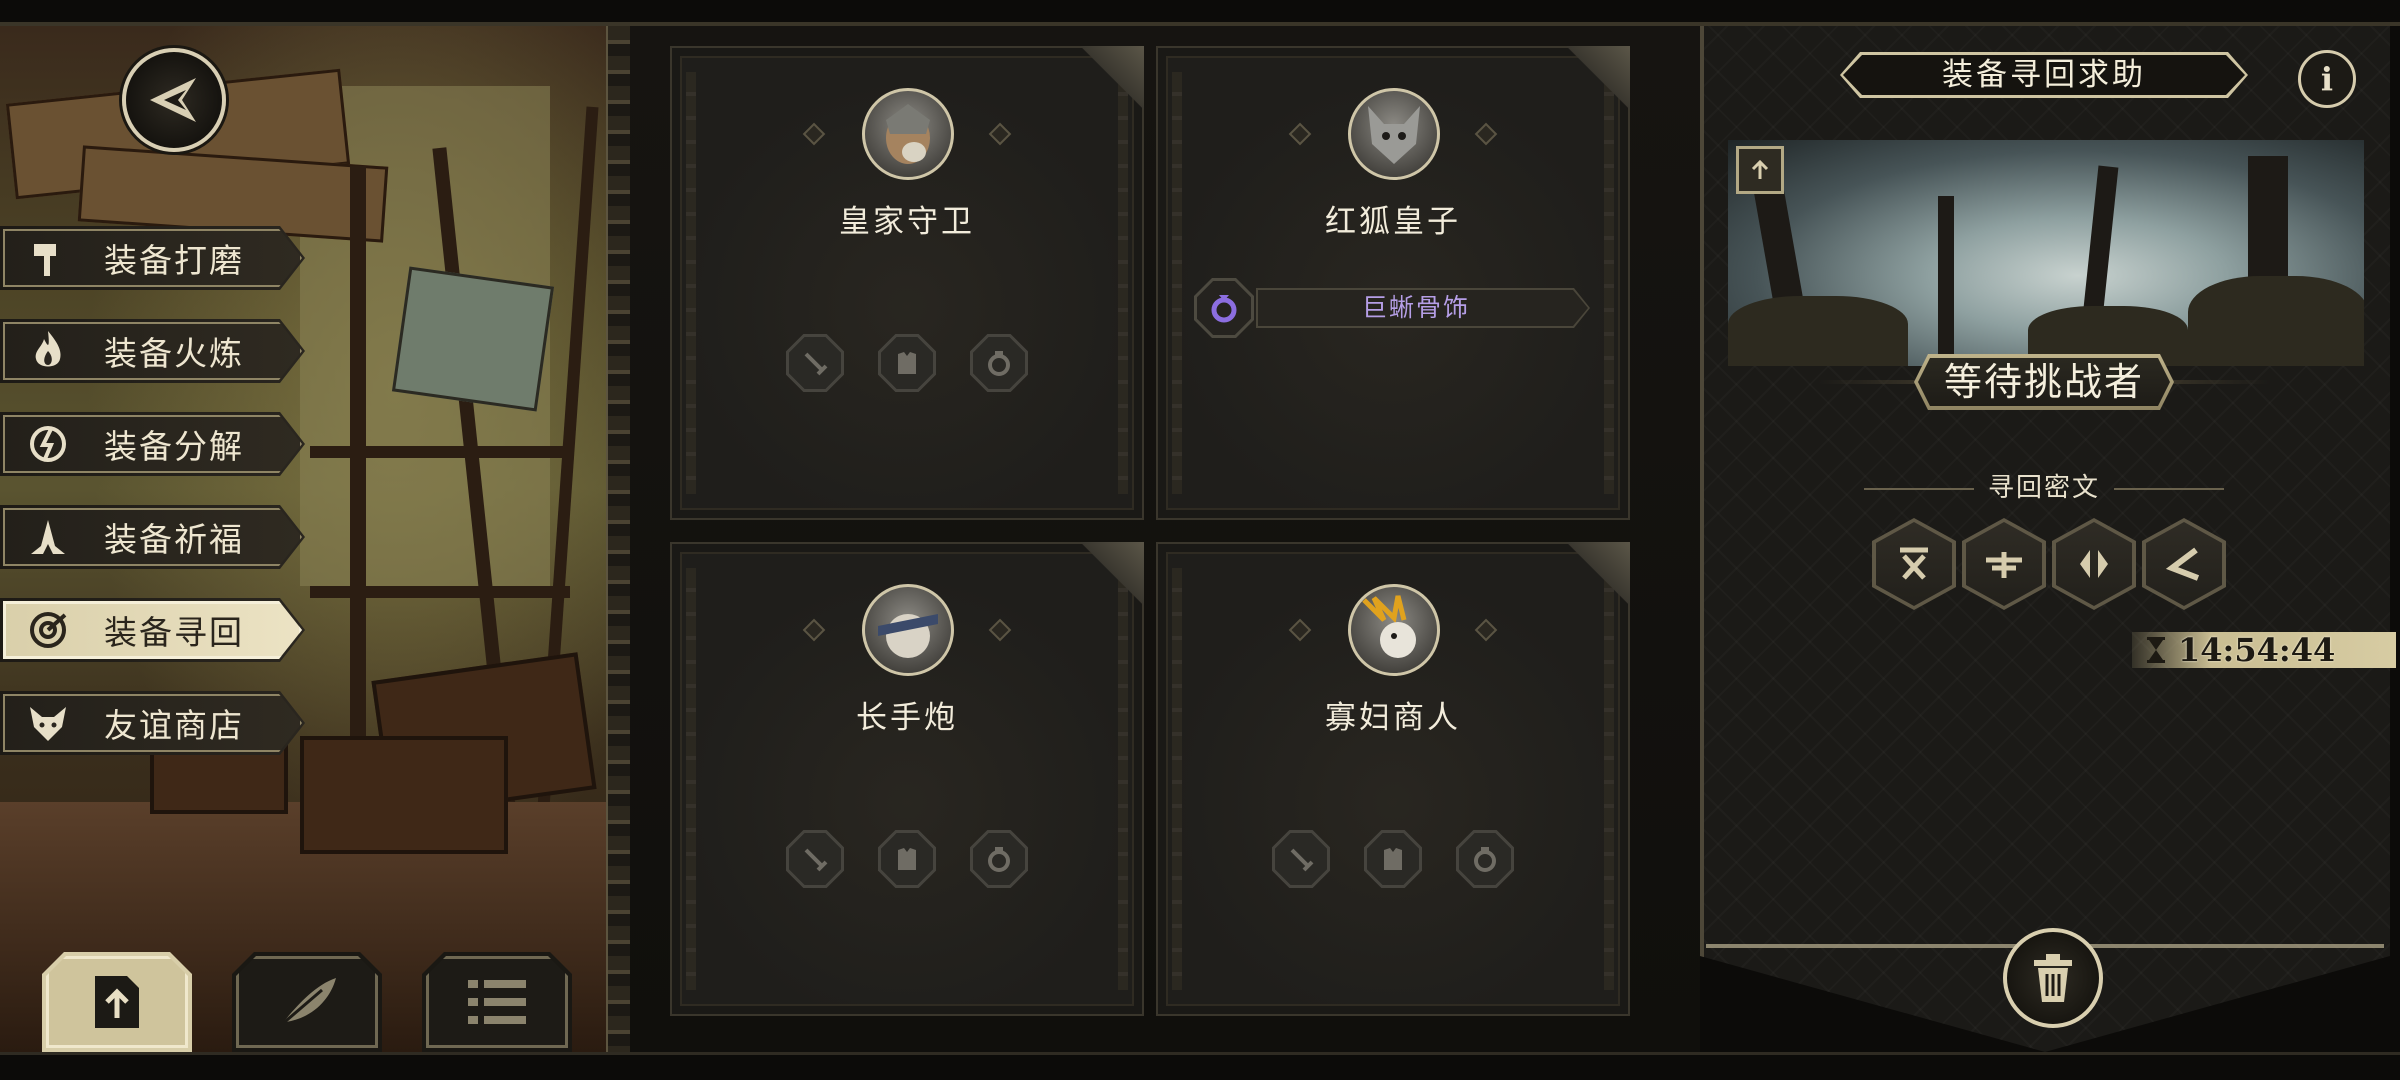 The image size is (2400, 1080). I want to click on cipher-header: 寻回密文, so click(2044, 488).